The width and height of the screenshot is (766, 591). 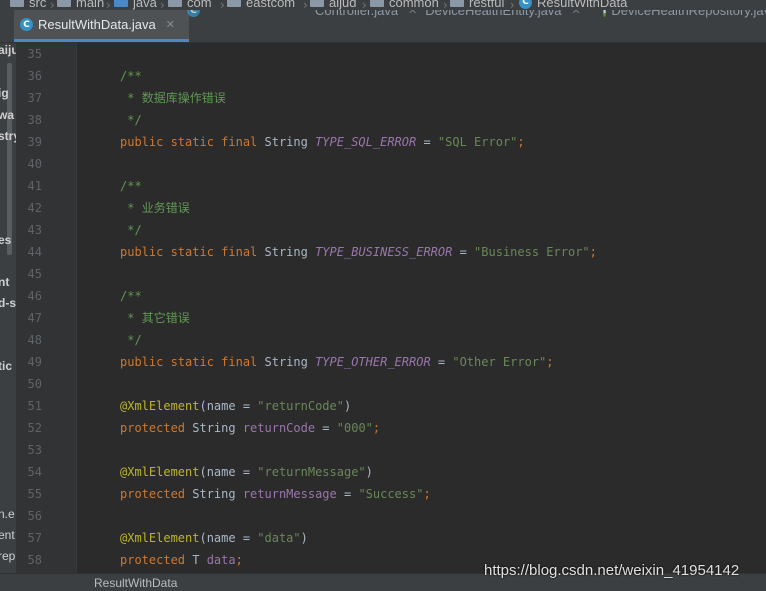 I want to click on code-token: "data", so click(x=279, y=538).